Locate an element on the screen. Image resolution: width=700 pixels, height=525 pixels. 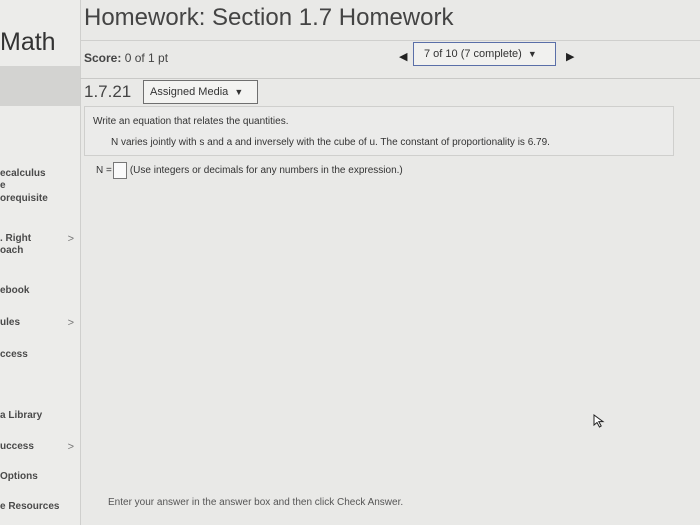
sidebar-item-label: ccess is located at coordinates (14, 354).